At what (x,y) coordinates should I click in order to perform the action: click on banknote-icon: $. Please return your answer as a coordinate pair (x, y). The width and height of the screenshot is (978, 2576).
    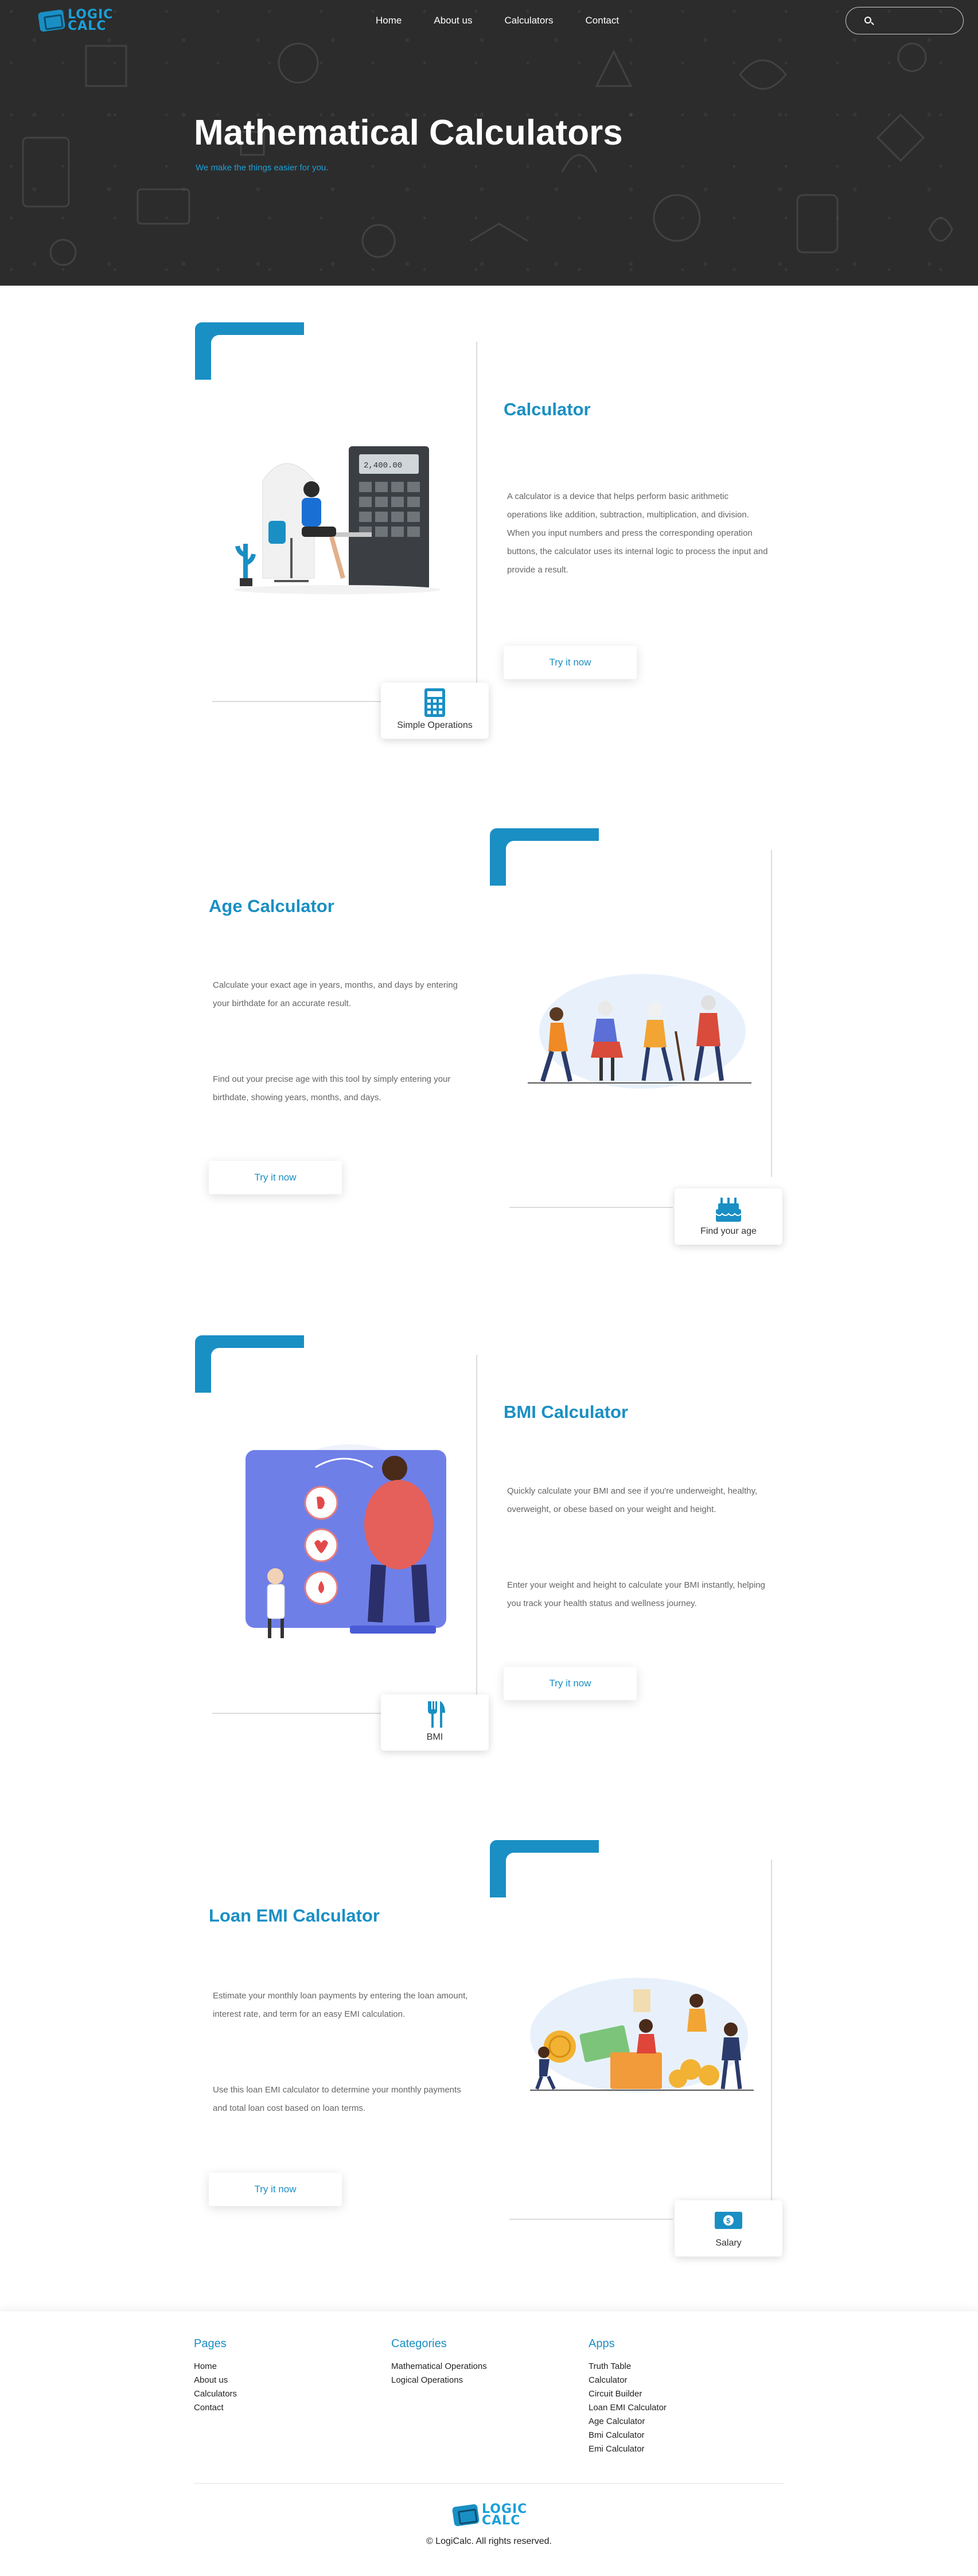
    Looking at the image, I should click on (728, 2221).